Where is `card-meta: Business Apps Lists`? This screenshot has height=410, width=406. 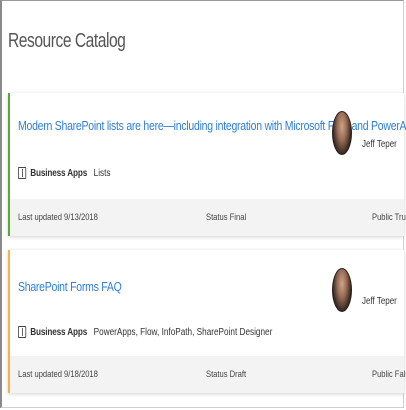 card-meta: Business Apps Lists is located at coordinates (64, 173).